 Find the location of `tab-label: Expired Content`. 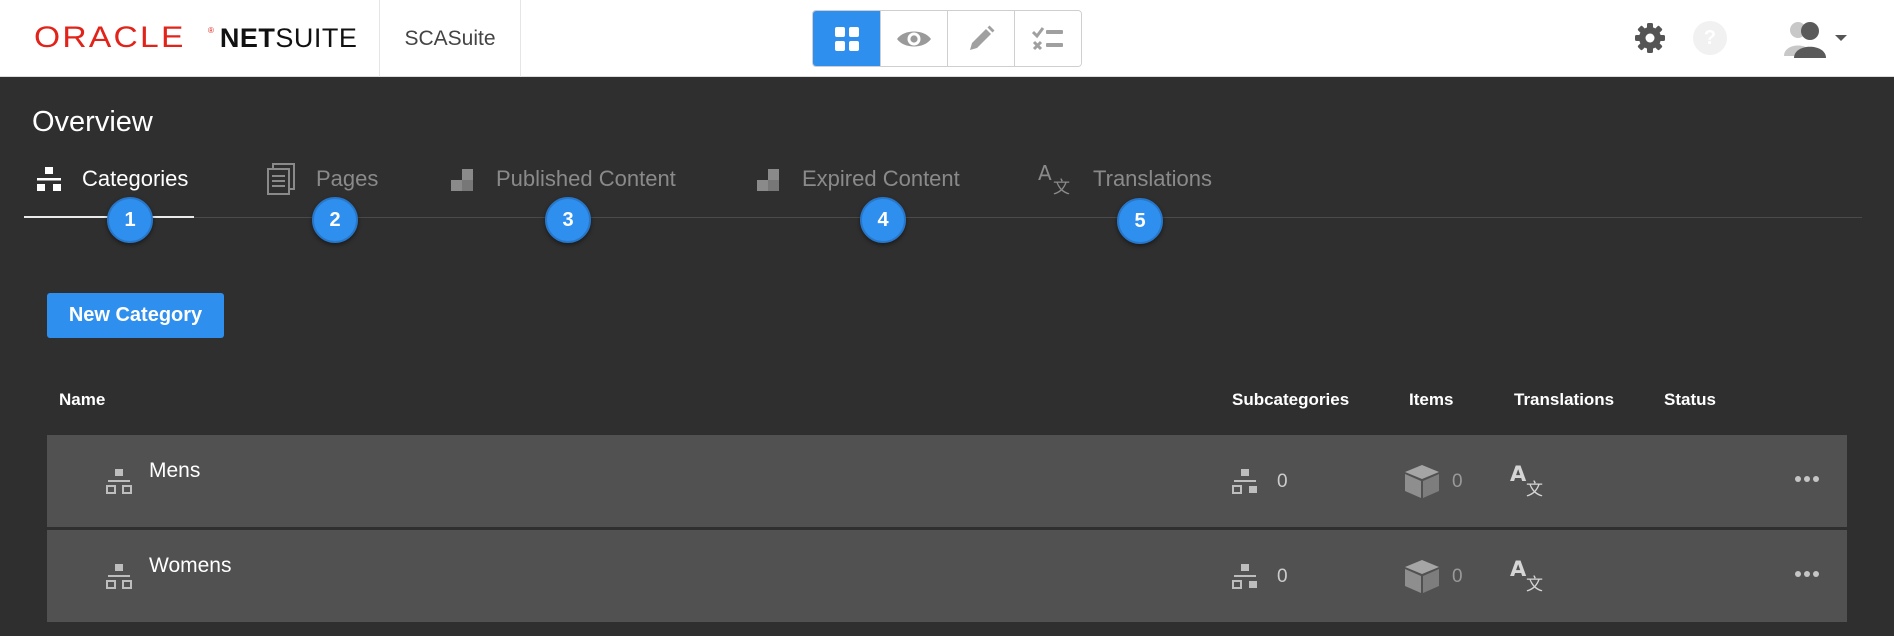

tab-label: Expired Content is located at coordinates (881, 178).